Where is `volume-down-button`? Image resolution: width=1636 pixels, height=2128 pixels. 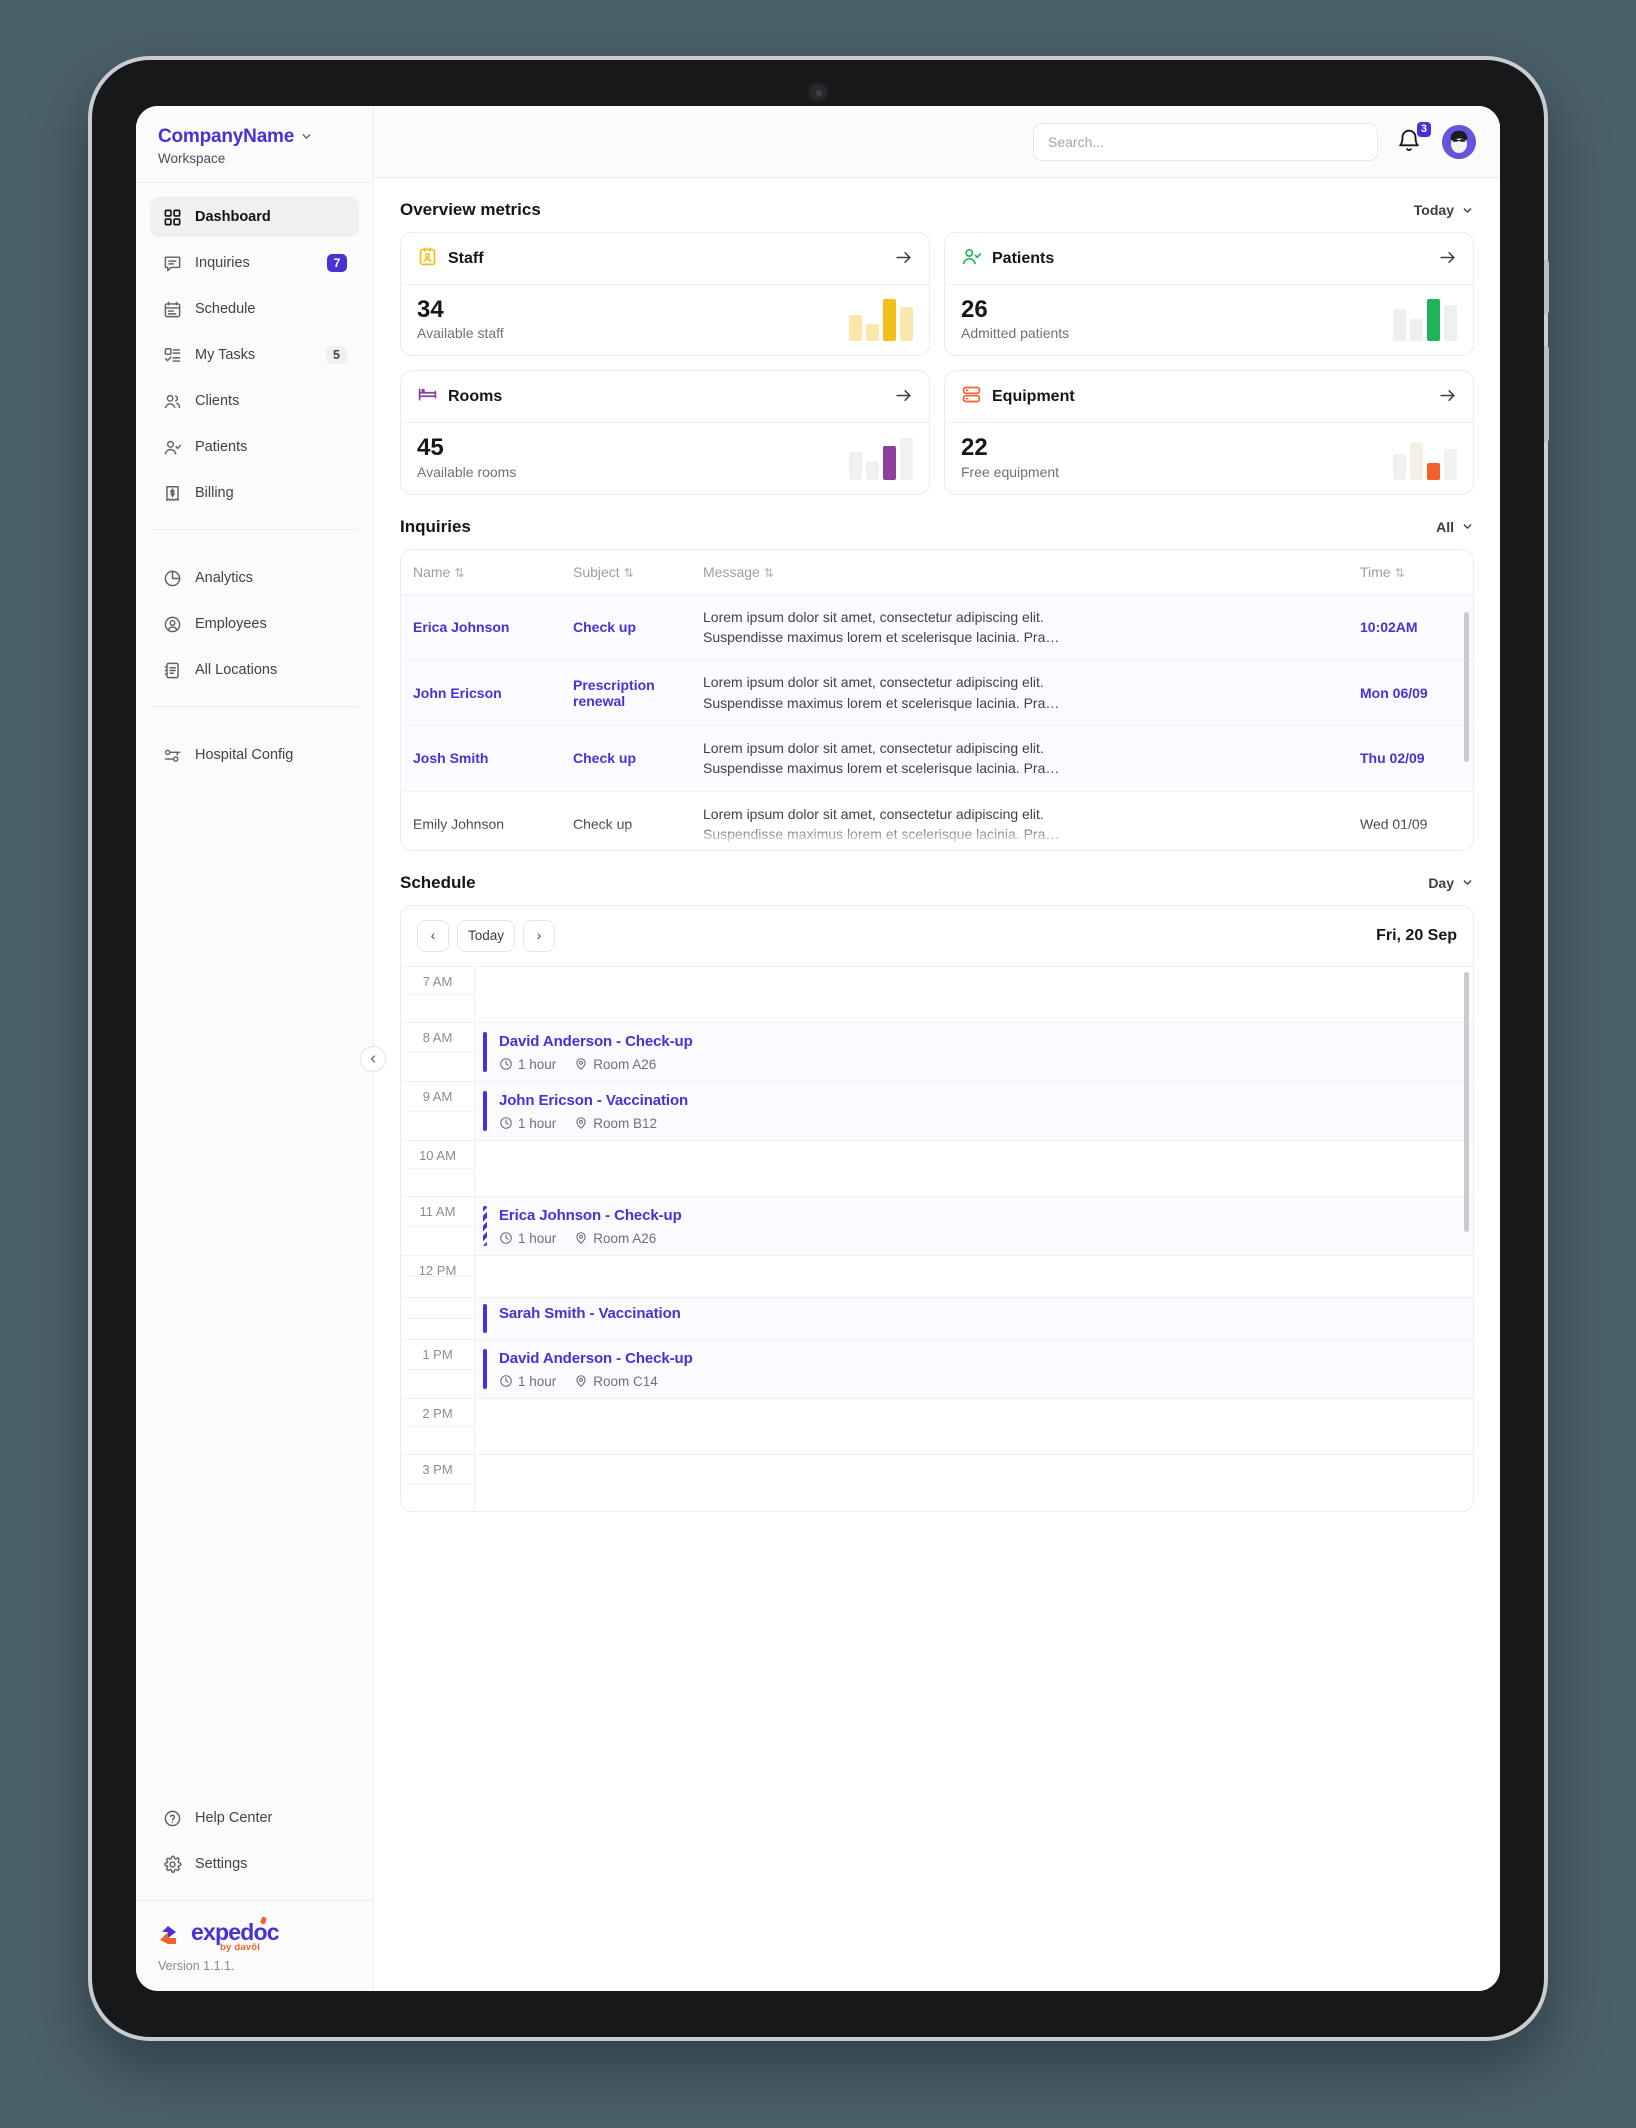
volume-down-button is located at coordinates (1546, 394).